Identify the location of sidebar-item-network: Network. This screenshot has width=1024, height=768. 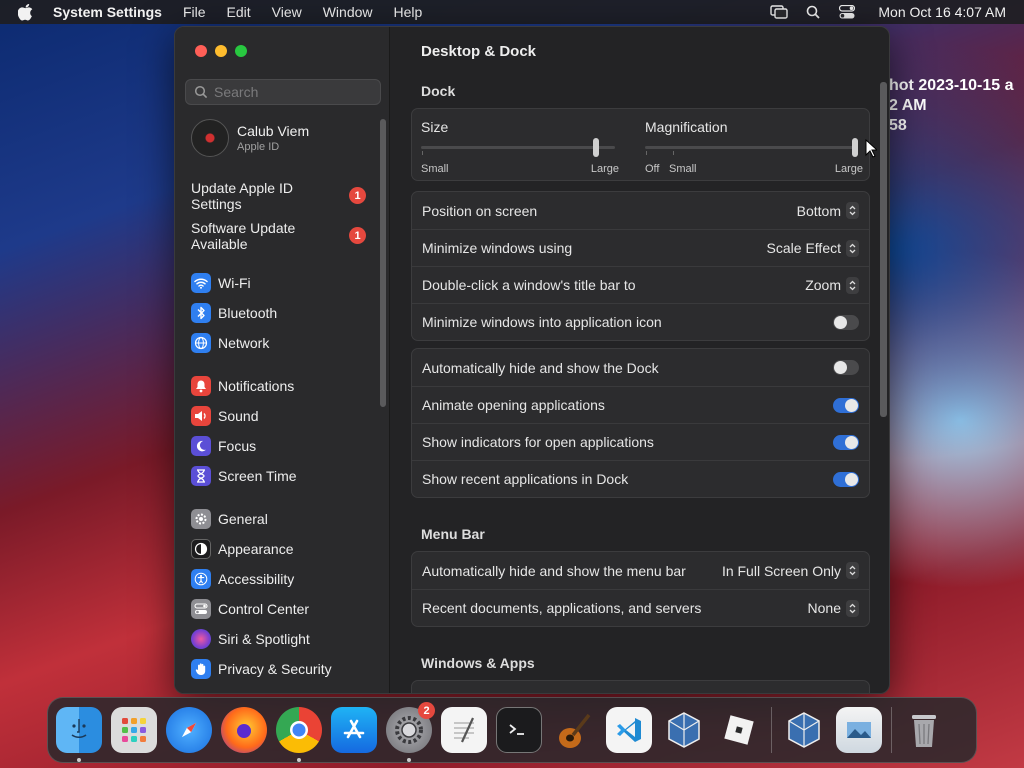
(286, 343).